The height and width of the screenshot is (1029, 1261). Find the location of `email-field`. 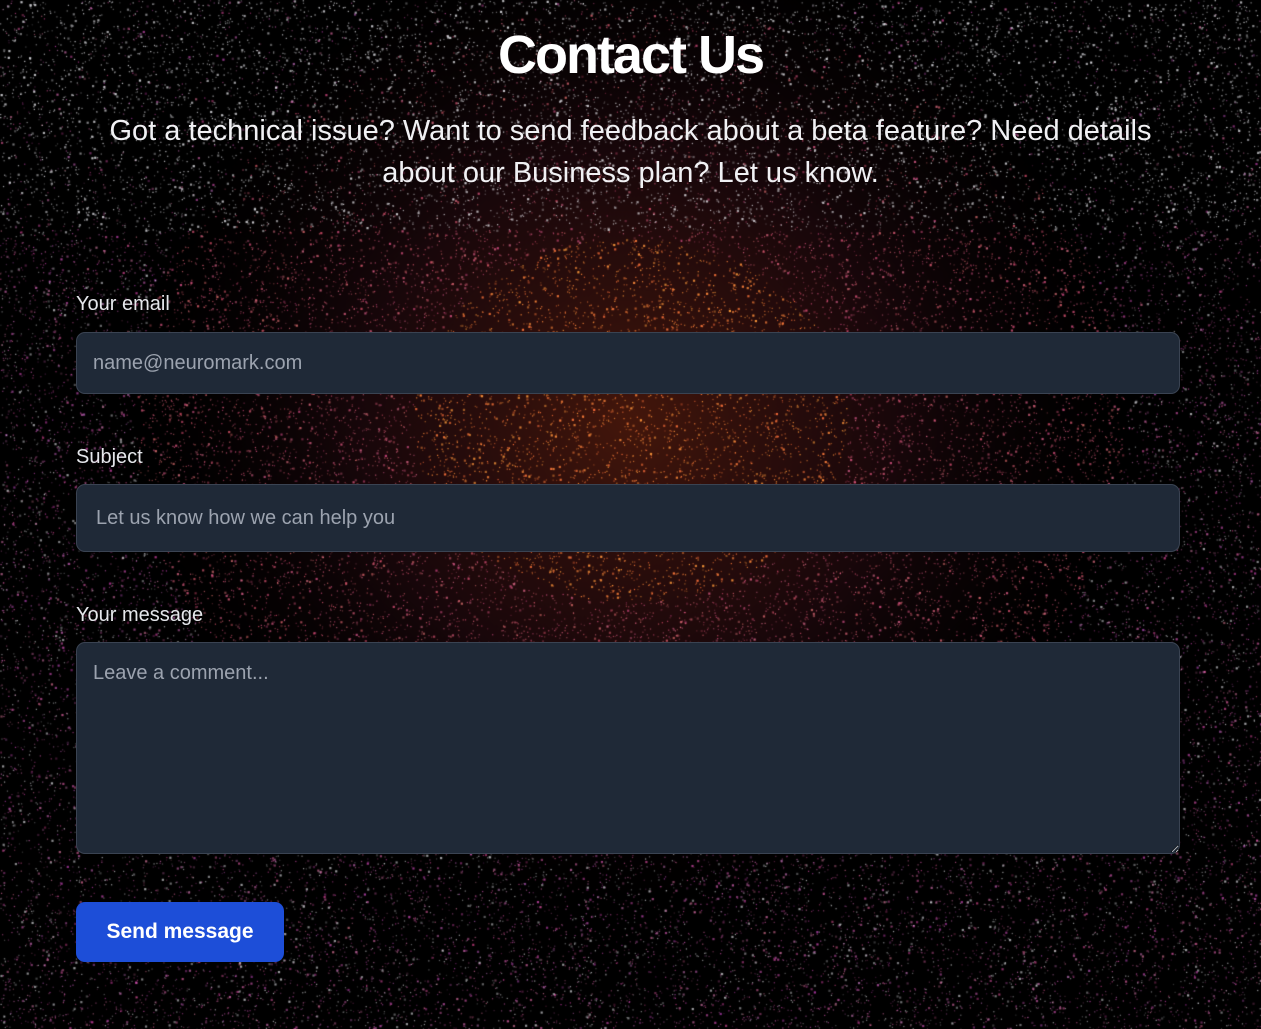

email-field is located at coordinates (628, 363).